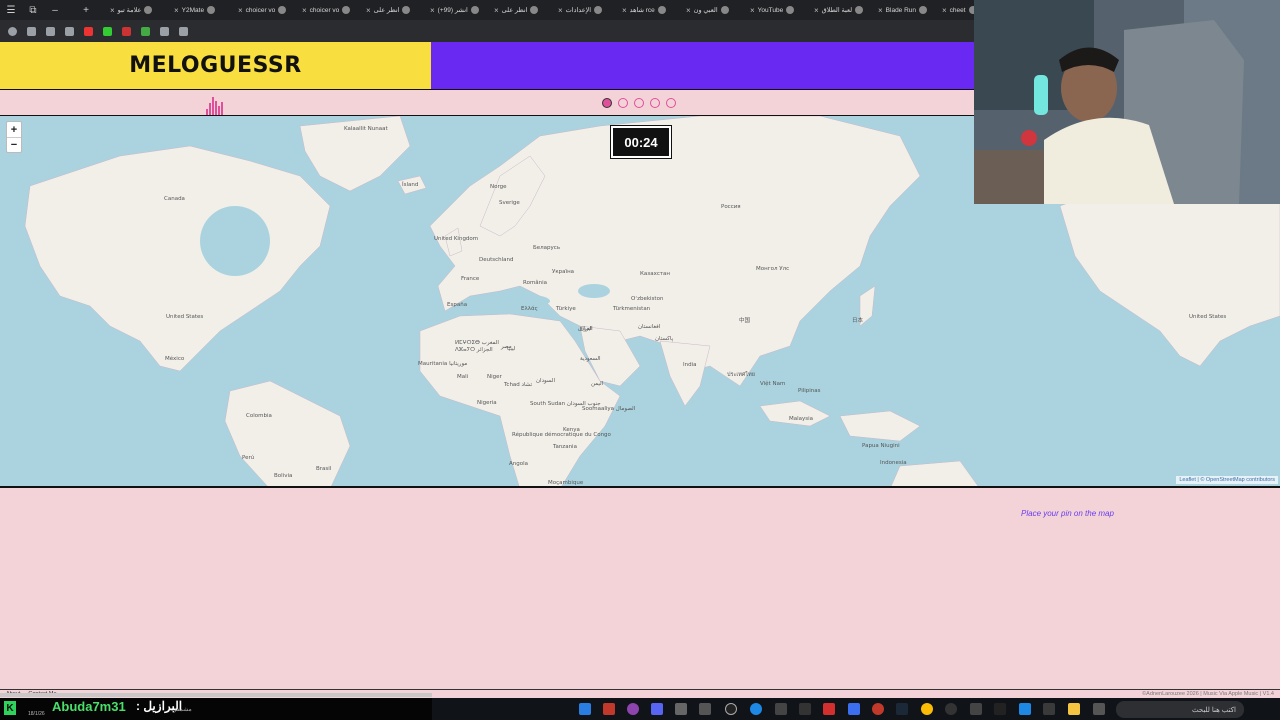 Image resolution: width=1280 pixels, height=720 pixels. Describe the element at coordinates (773, 269) in the screenshot. I see `map-label: Монгол Улс` at that location.